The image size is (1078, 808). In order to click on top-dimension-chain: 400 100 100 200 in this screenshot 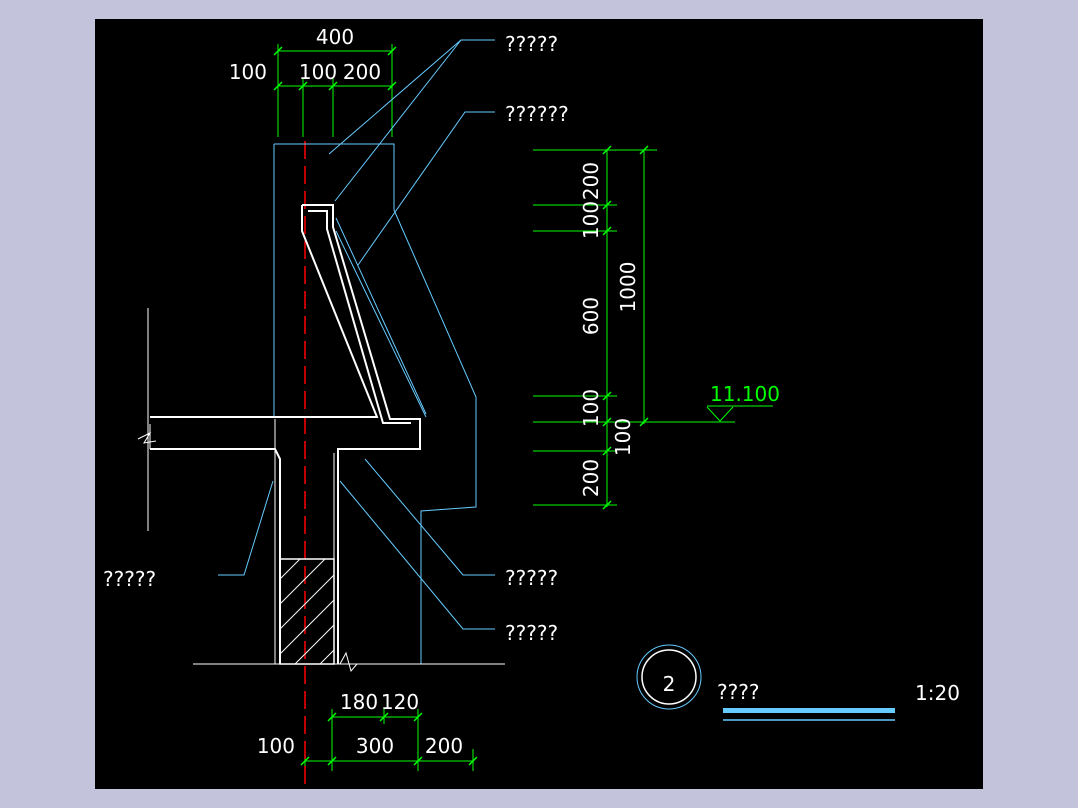, I will do `click(313, 81)`.